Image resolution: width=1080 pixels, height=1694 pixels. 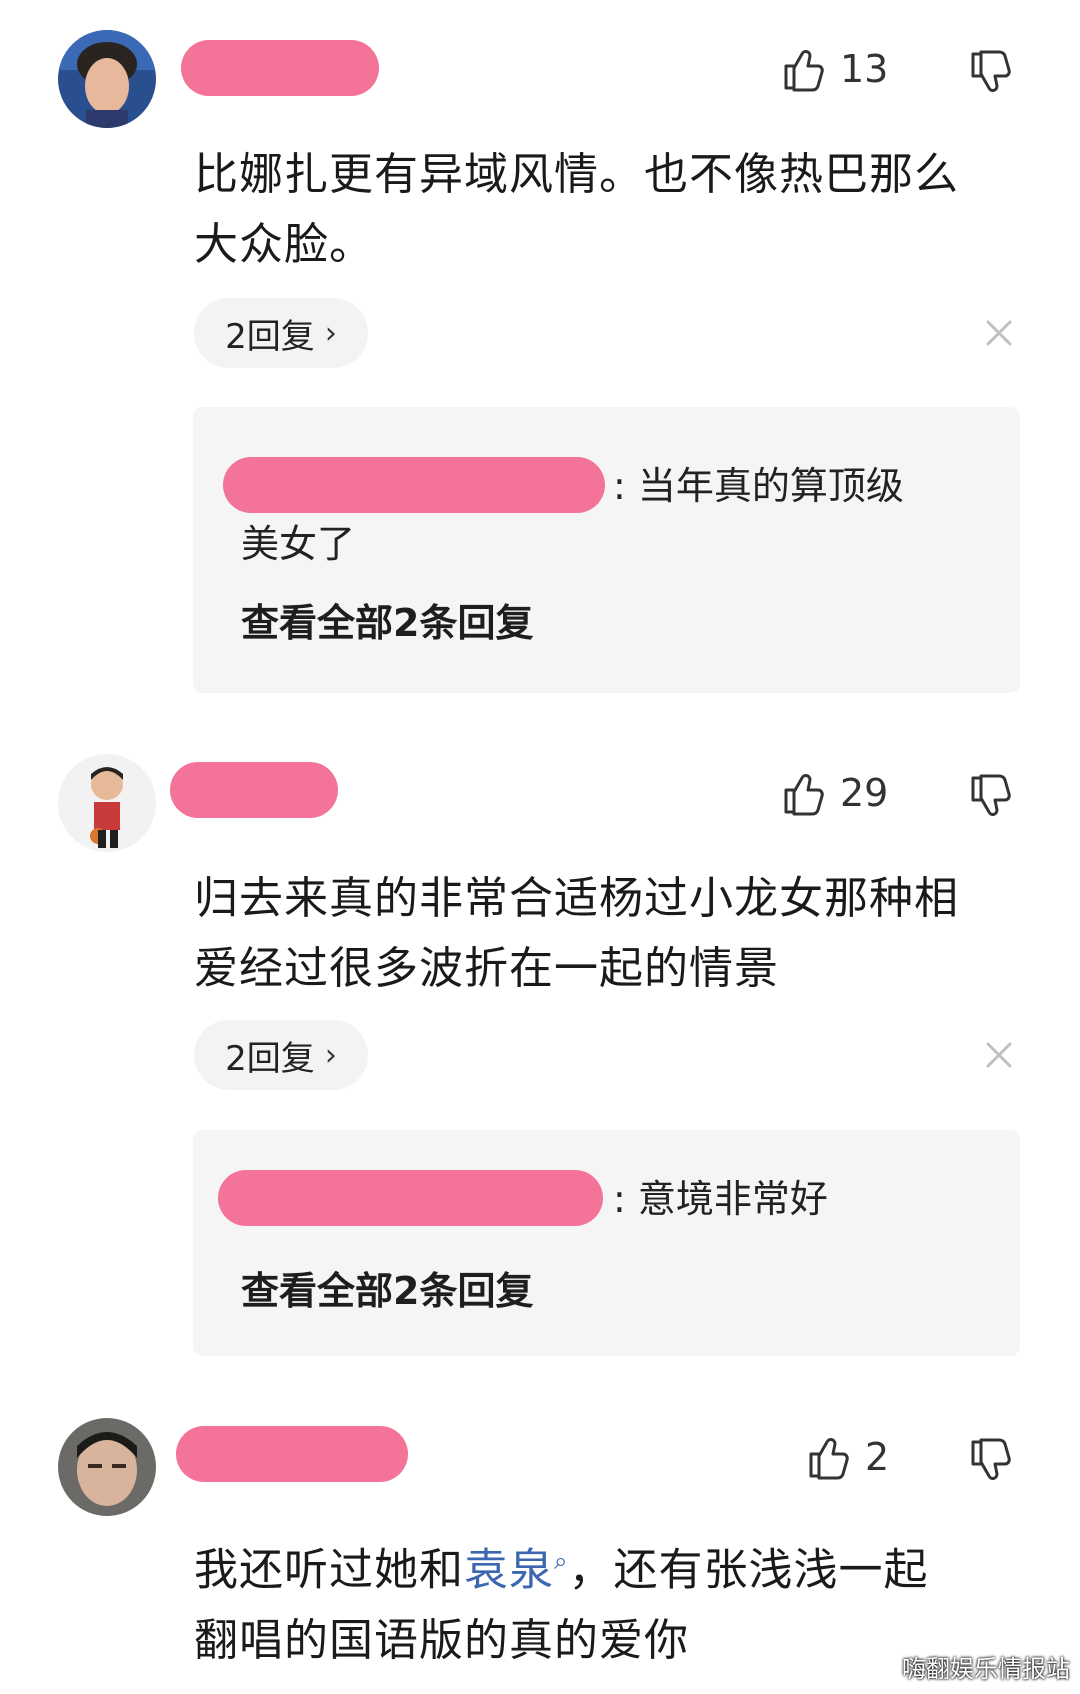 I want to click on reply-preview-box: : 当年真的算顶级 美女了 查看全部2条回复, so click(x=606, y=550).